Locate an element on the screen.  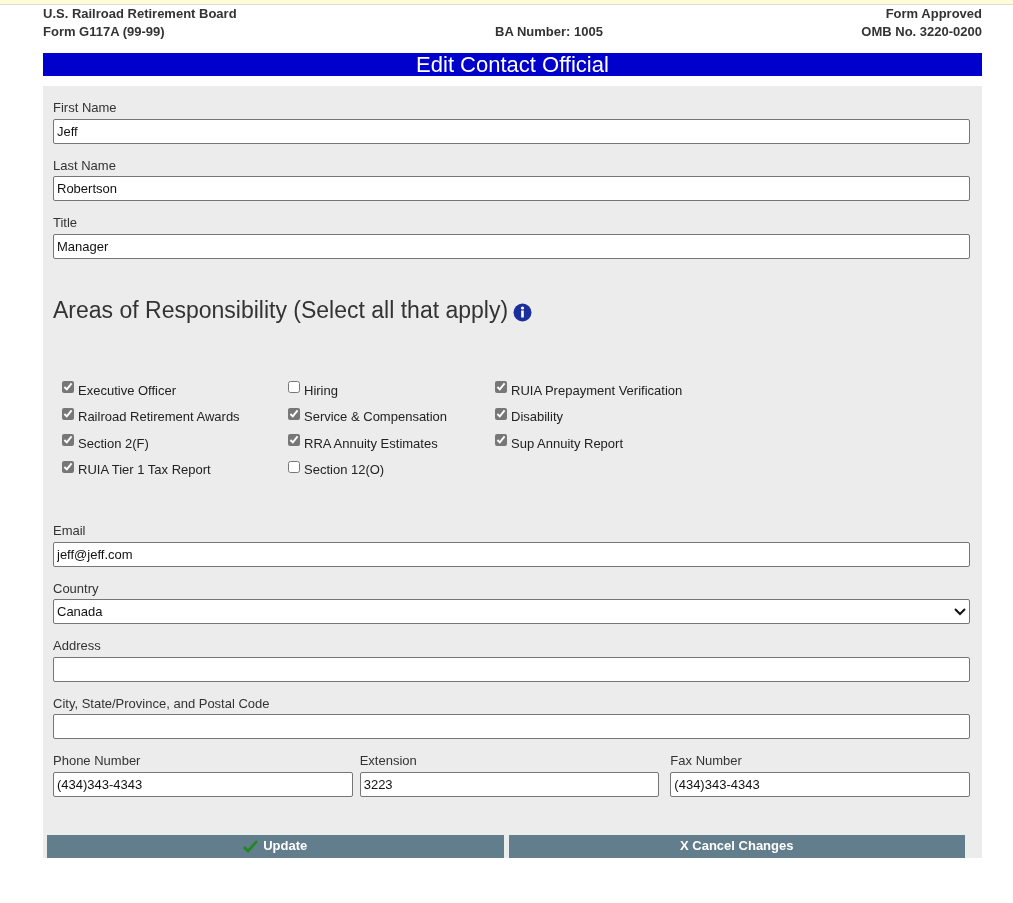
checkbox-label: Sup Annuity Report is located at coordinates (567, 443).